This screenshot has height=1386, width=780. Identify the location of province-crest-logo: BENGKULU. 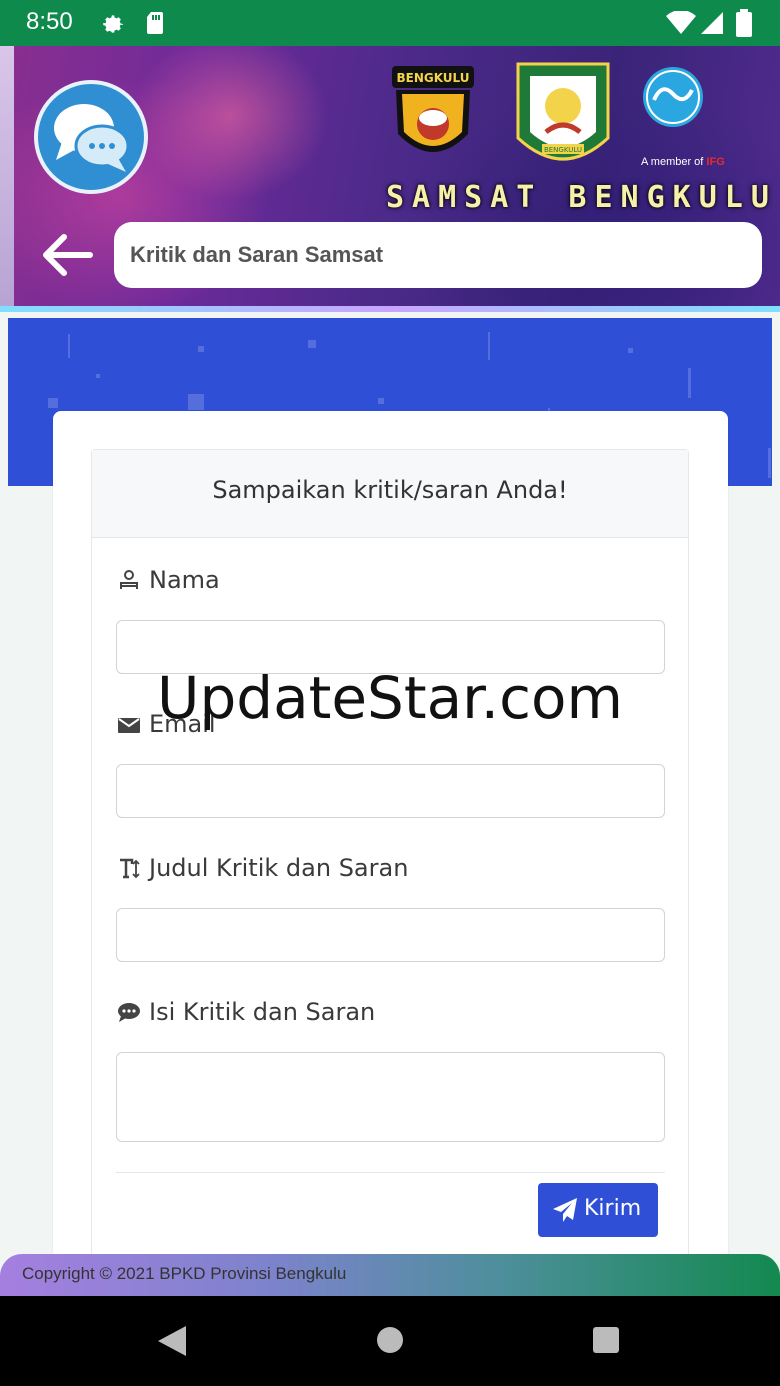
(563, 111).